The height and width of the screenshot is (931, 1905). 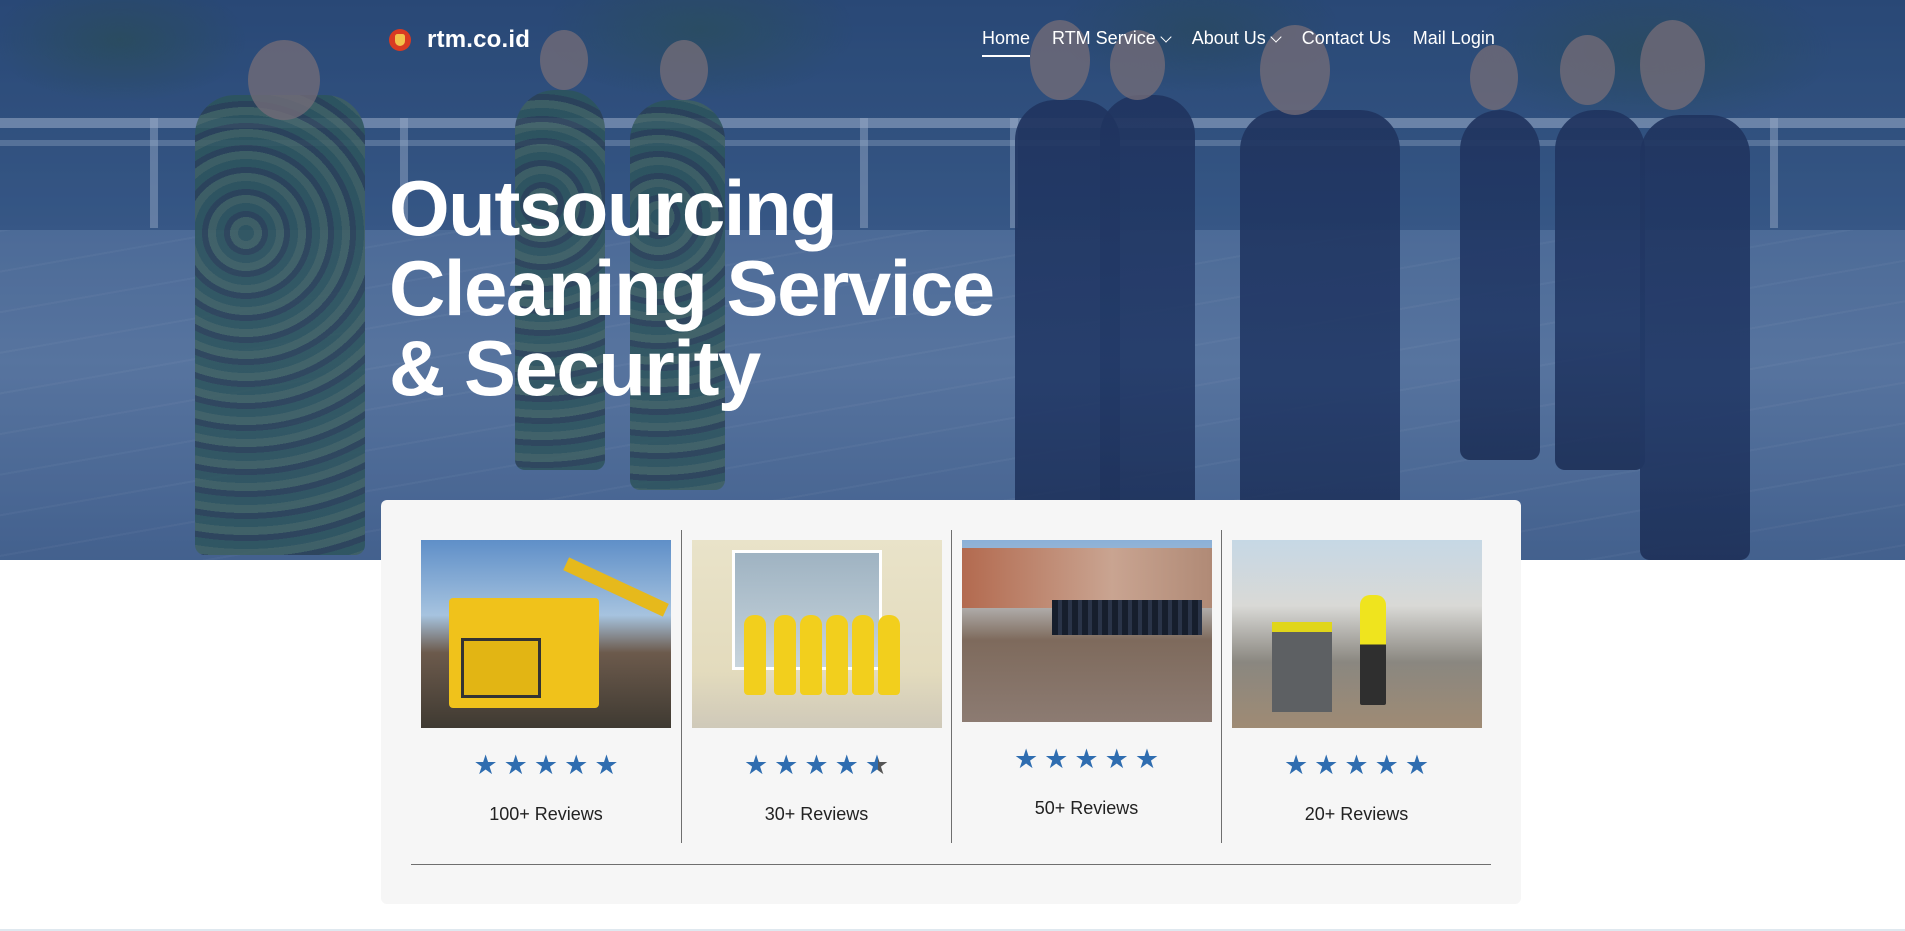 What do you see at coordinates (951, 864) in the screenshot?
I see `card-divider` at bounding box center [951, 864].